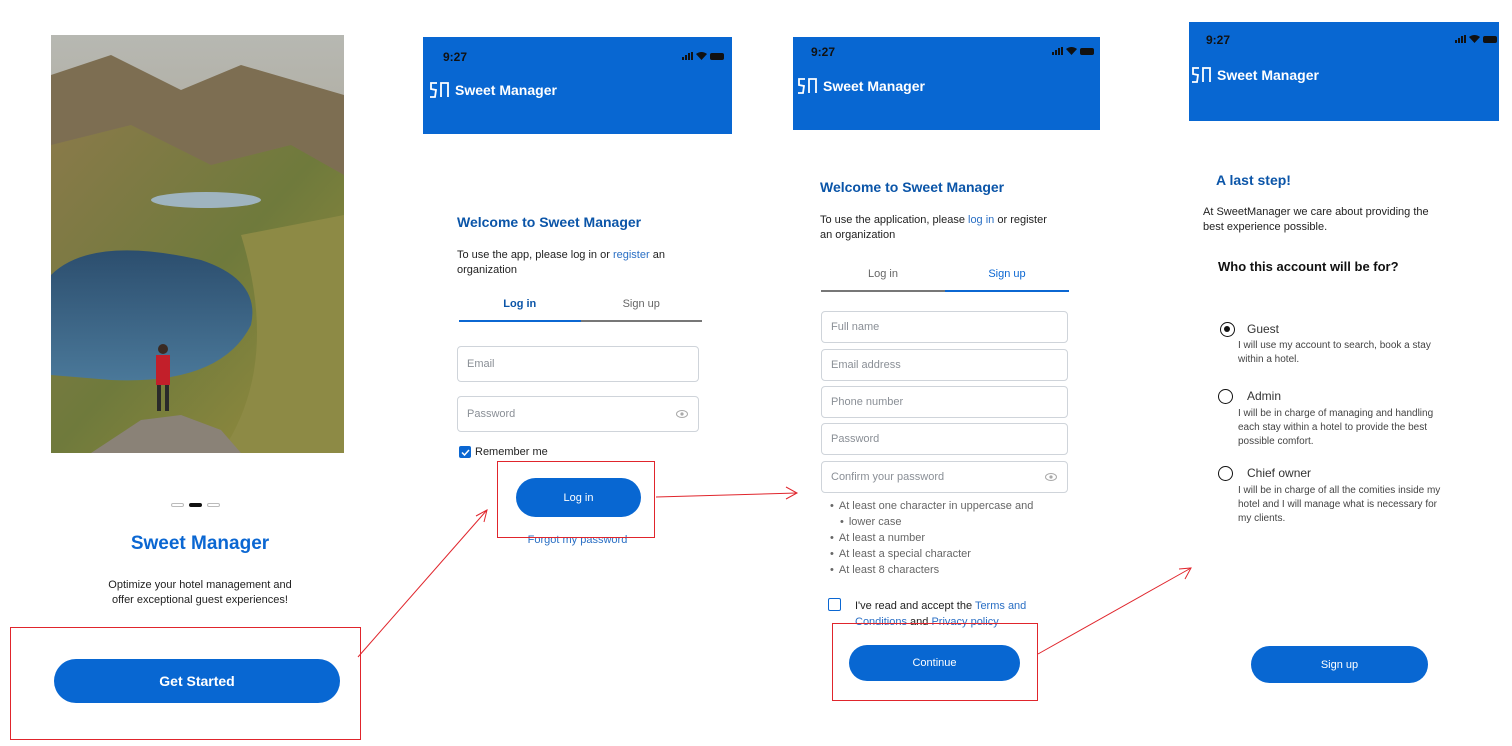 The image size is (1512, 746). What do you see at coordinates (834, 604) in the screenshot?
I see `terms-checkbox` at bounding box center [834, 604].